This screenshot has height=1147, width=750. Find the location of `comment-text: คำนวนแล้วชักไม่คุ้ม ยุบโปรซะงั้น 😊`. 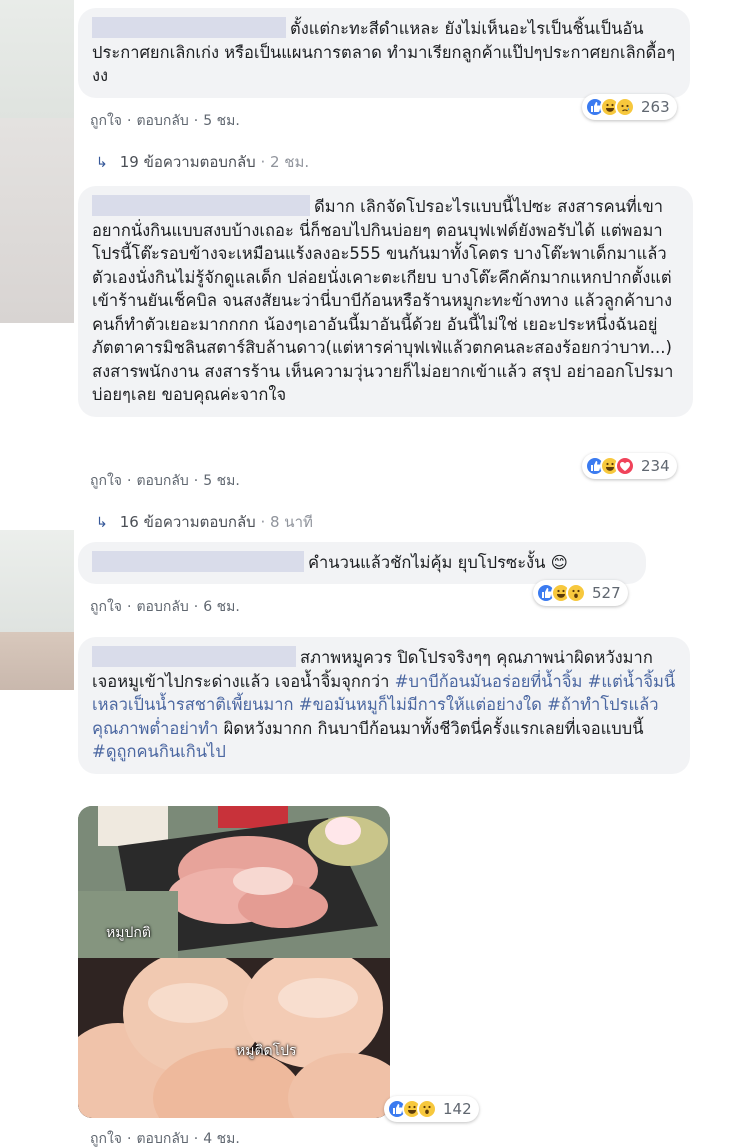

comment-text: คำนวนแล้วชักไม่คุ้ม ยุบโปรซะงั้น 😊 is located at coordinates (438, 562).